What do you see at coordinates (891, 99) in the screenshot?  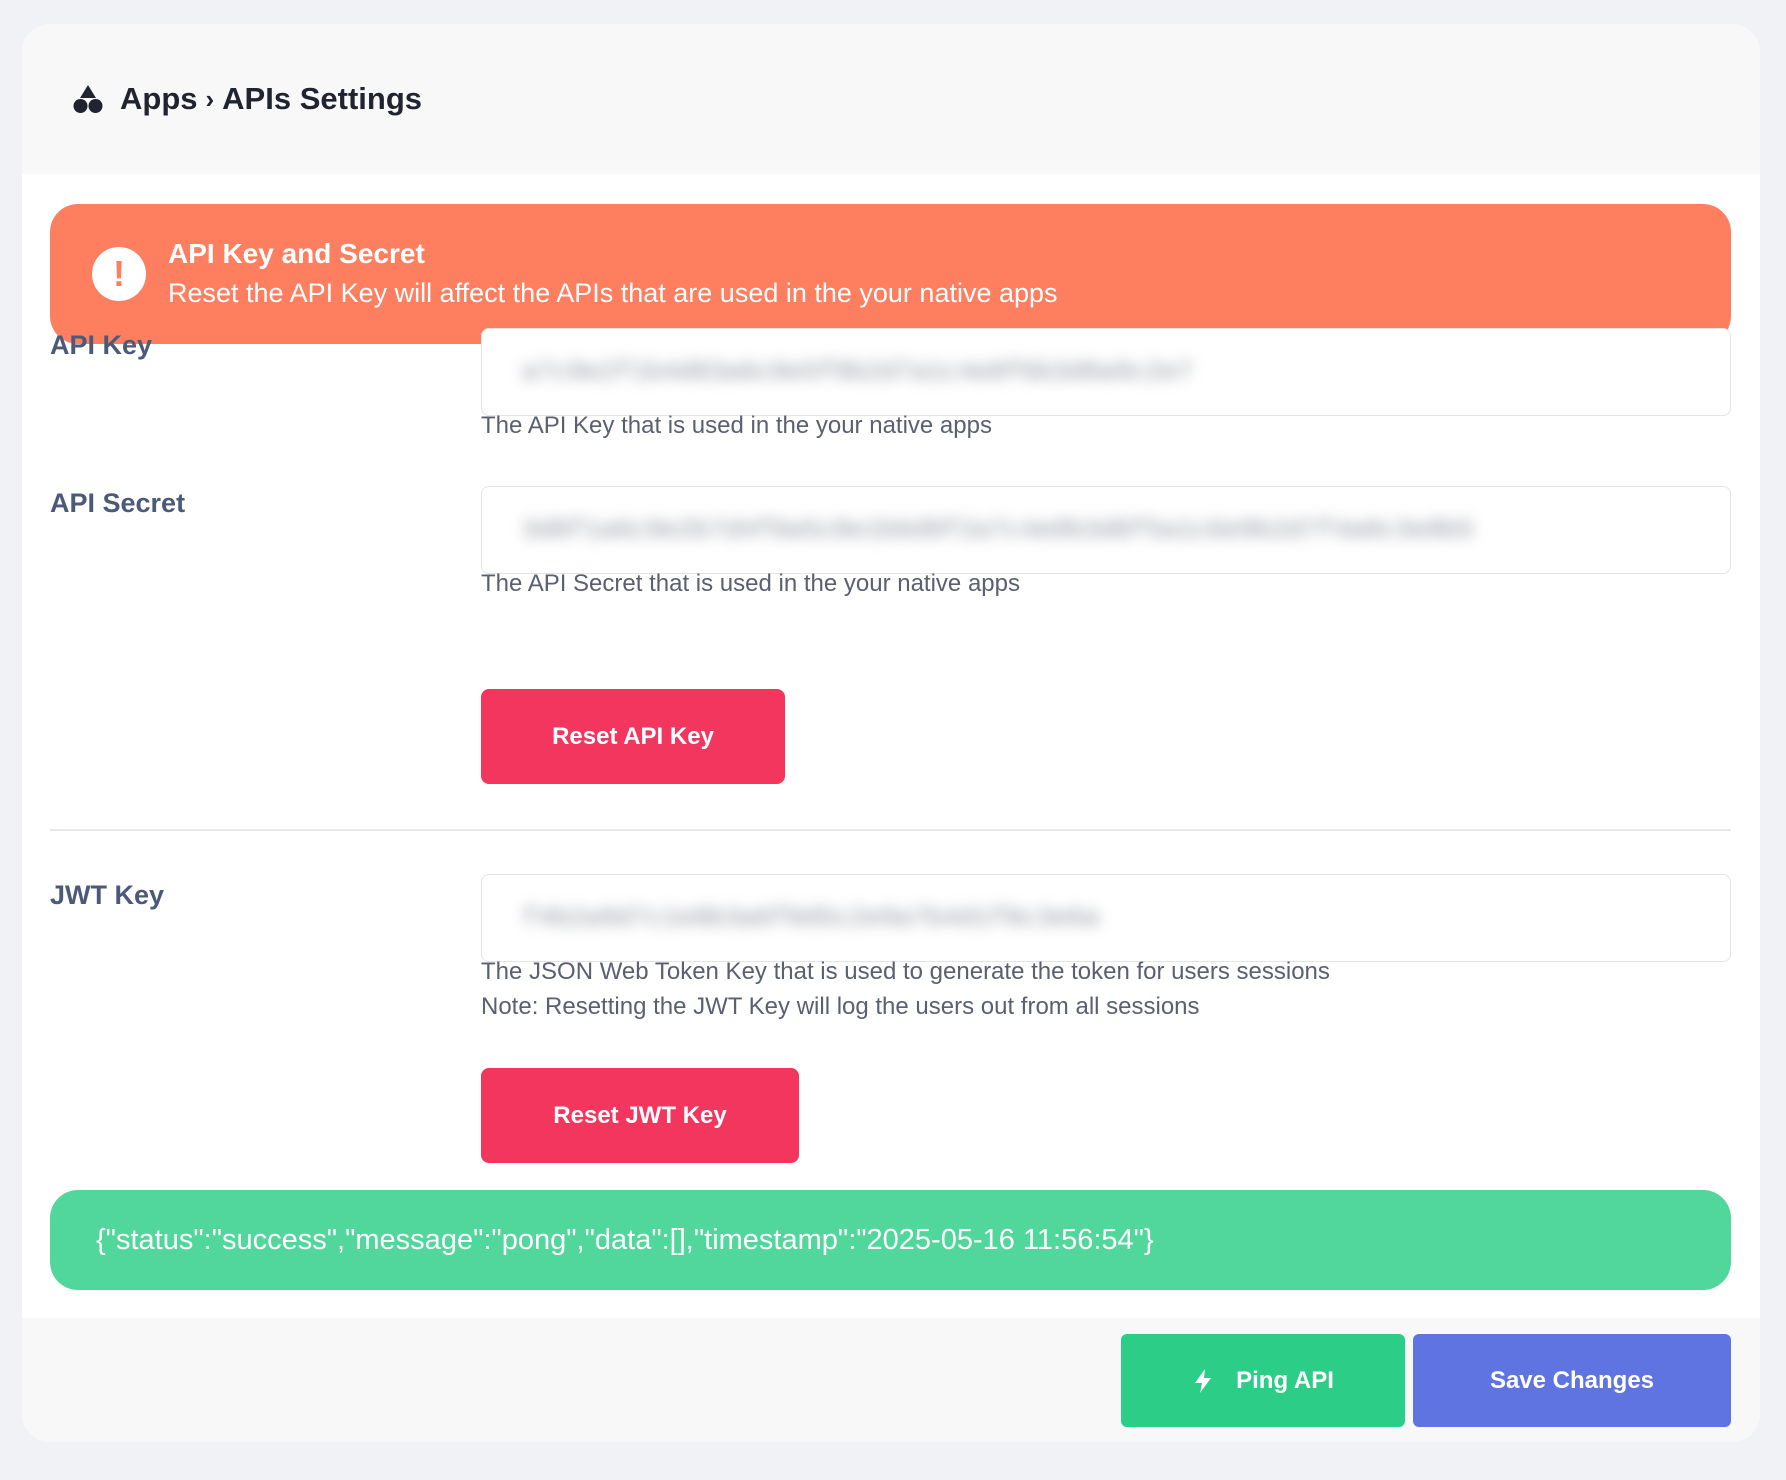 I see `card-header: Apps › APIs Settings` at bounding box center [891, 99].